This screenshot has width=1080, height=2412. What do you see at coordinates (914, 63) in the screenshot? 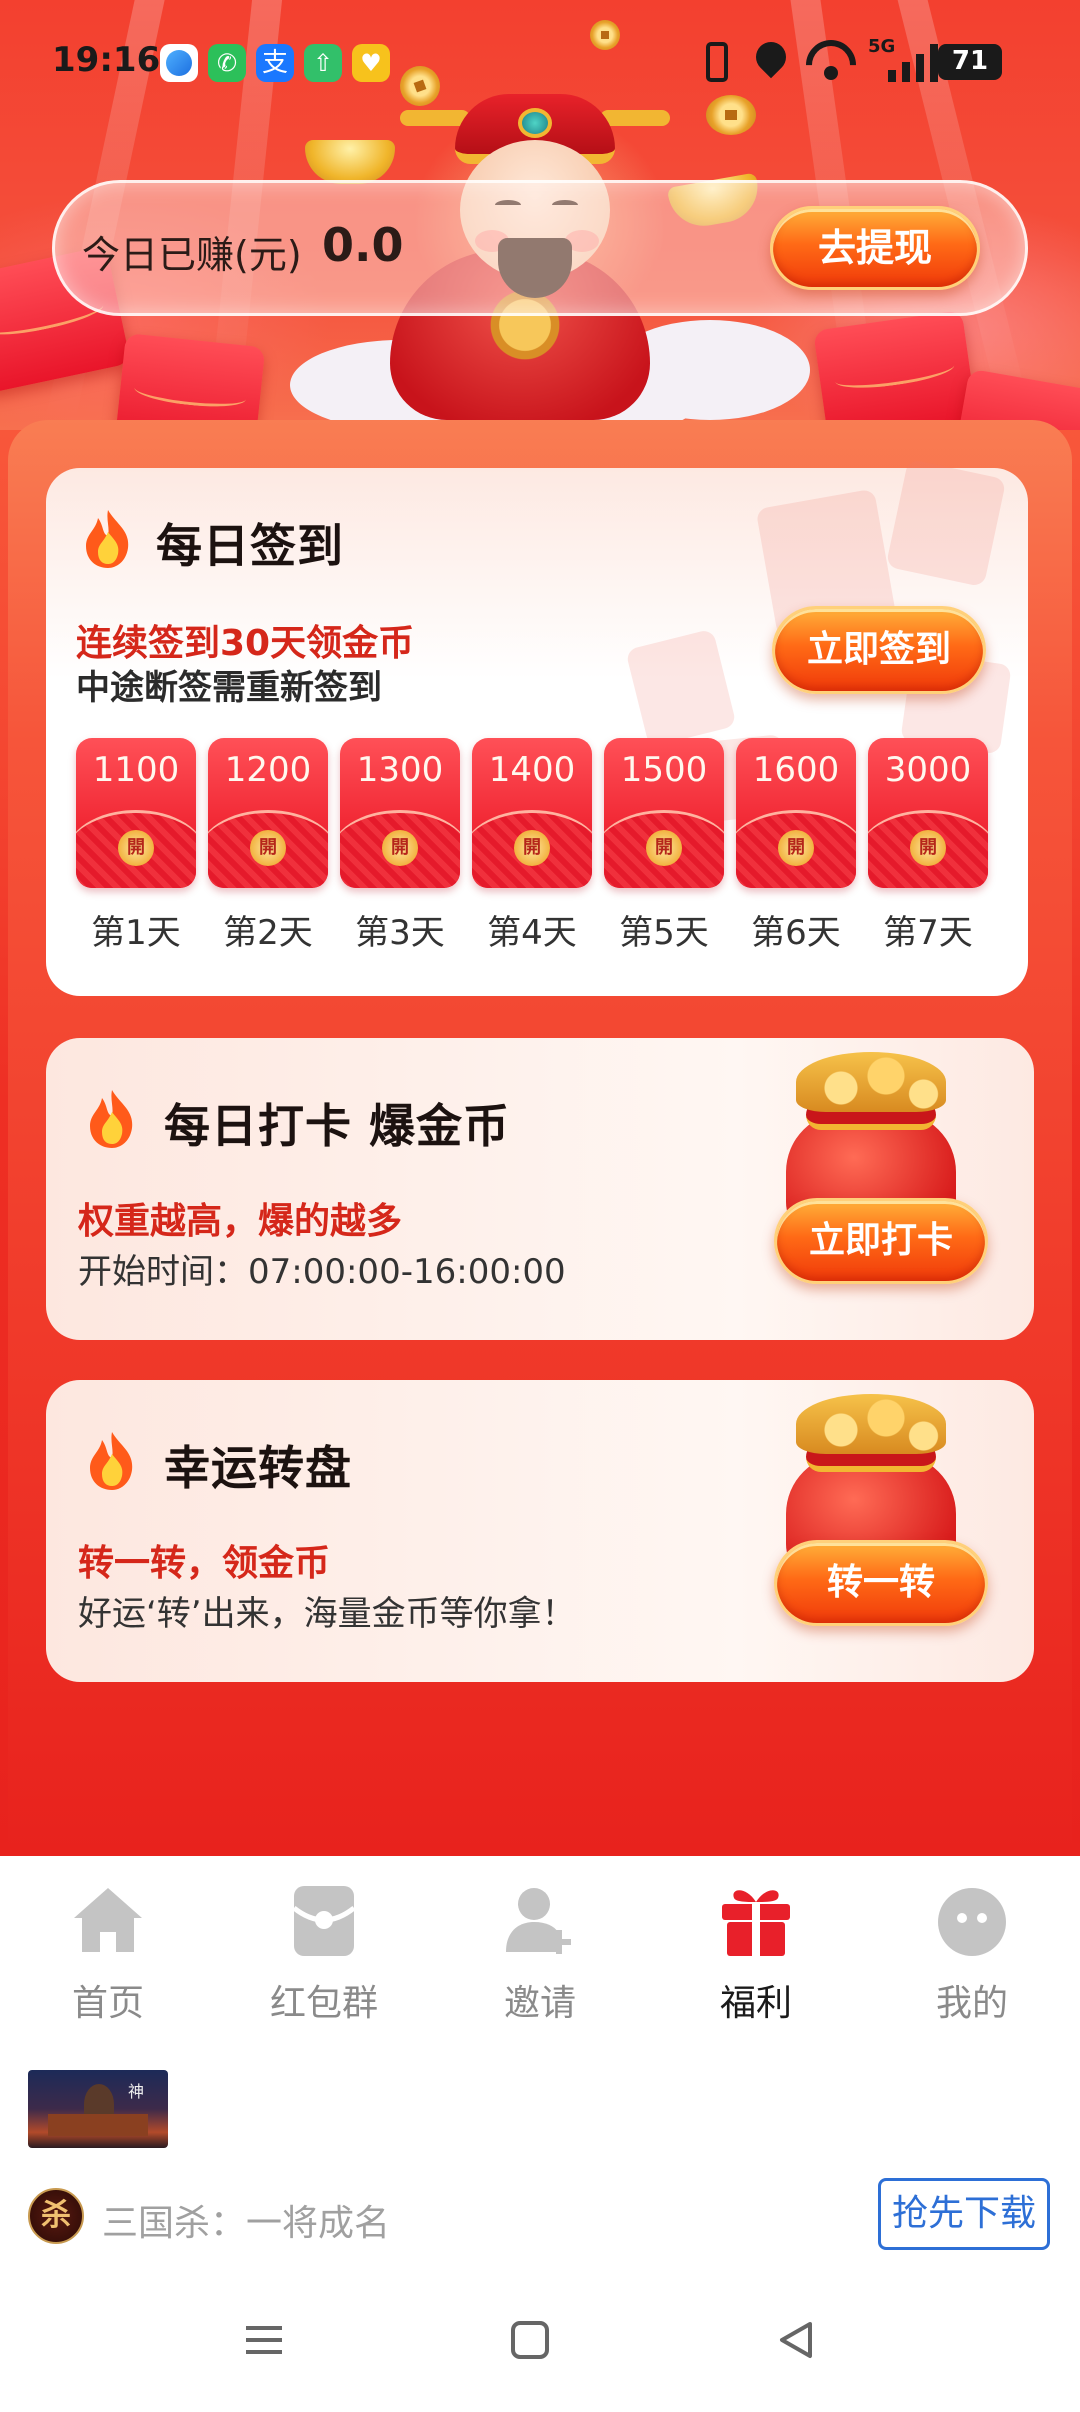
I see `signal-icon` at bounding box center [914, 63].